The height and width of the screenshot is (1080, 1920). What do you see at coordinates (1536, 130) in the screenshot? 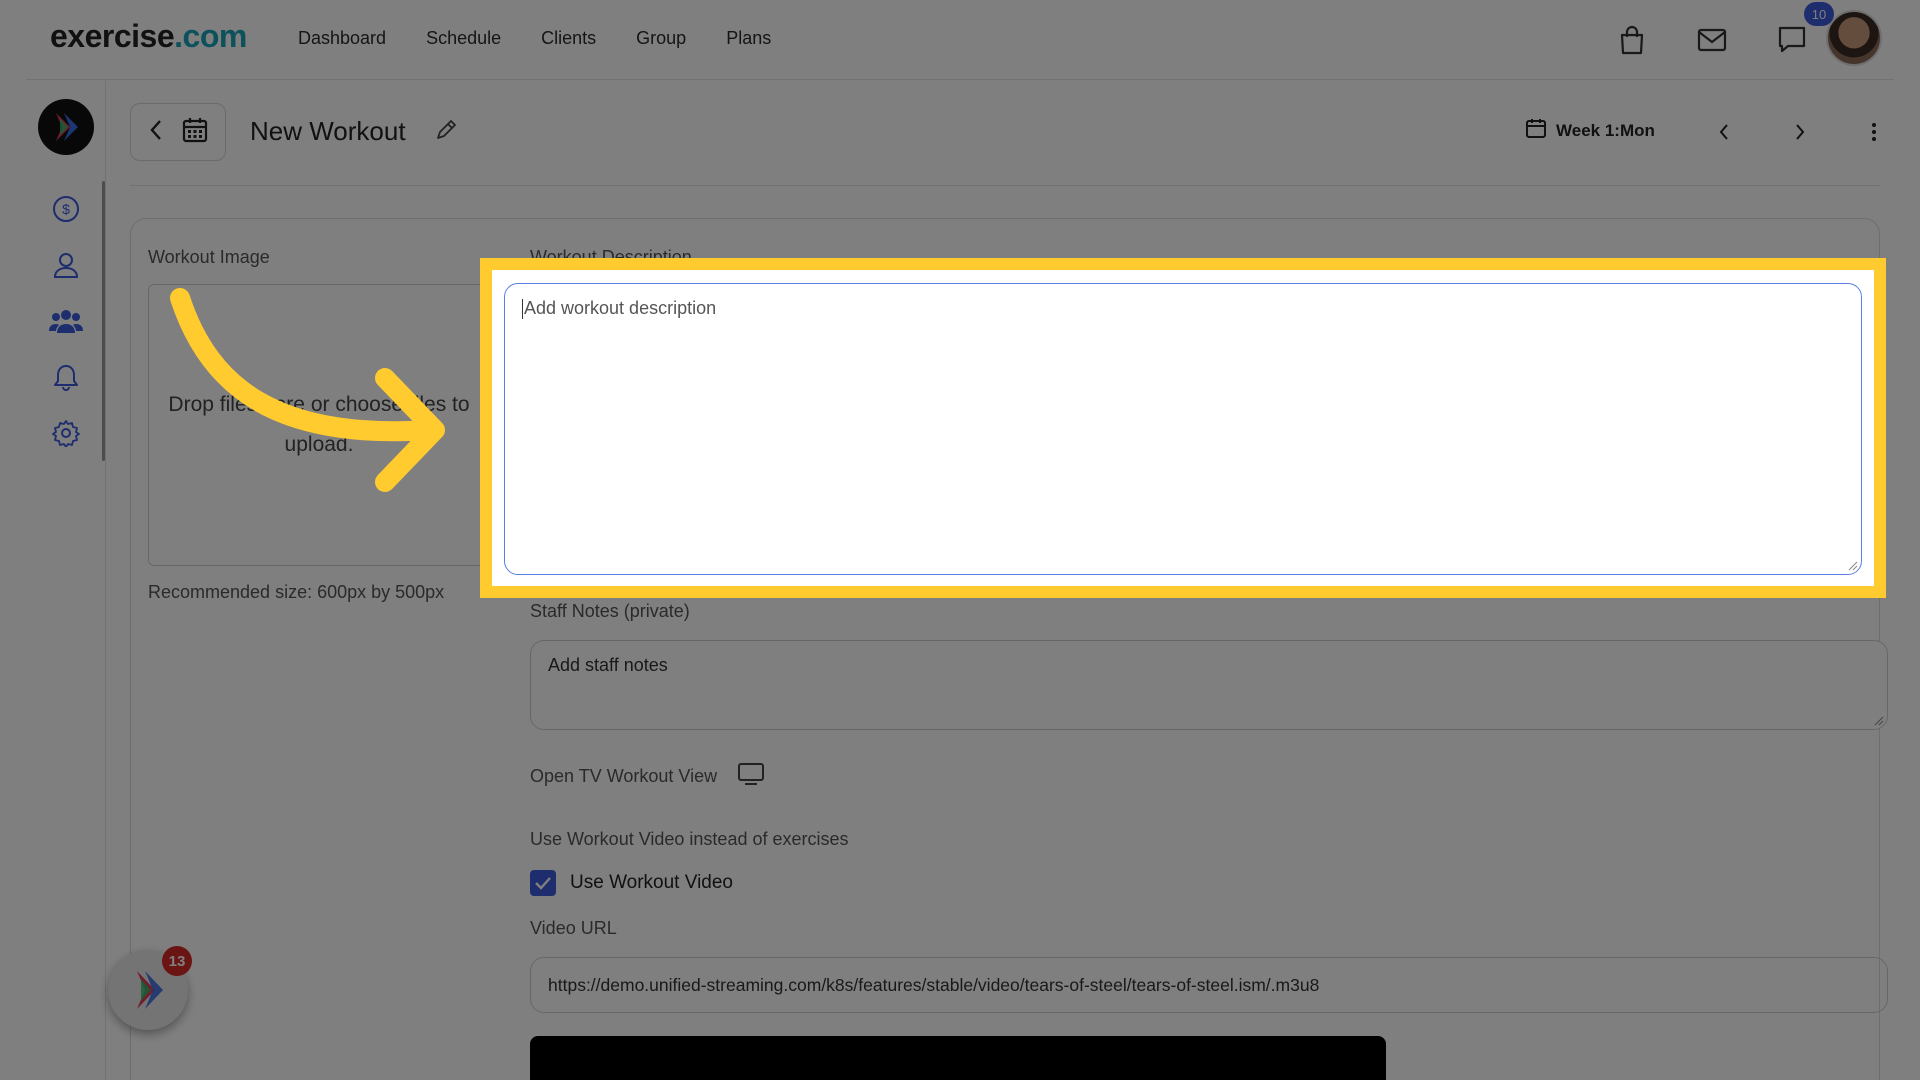
I see `calendar-small-icon` at bounding box center [1536, 130].